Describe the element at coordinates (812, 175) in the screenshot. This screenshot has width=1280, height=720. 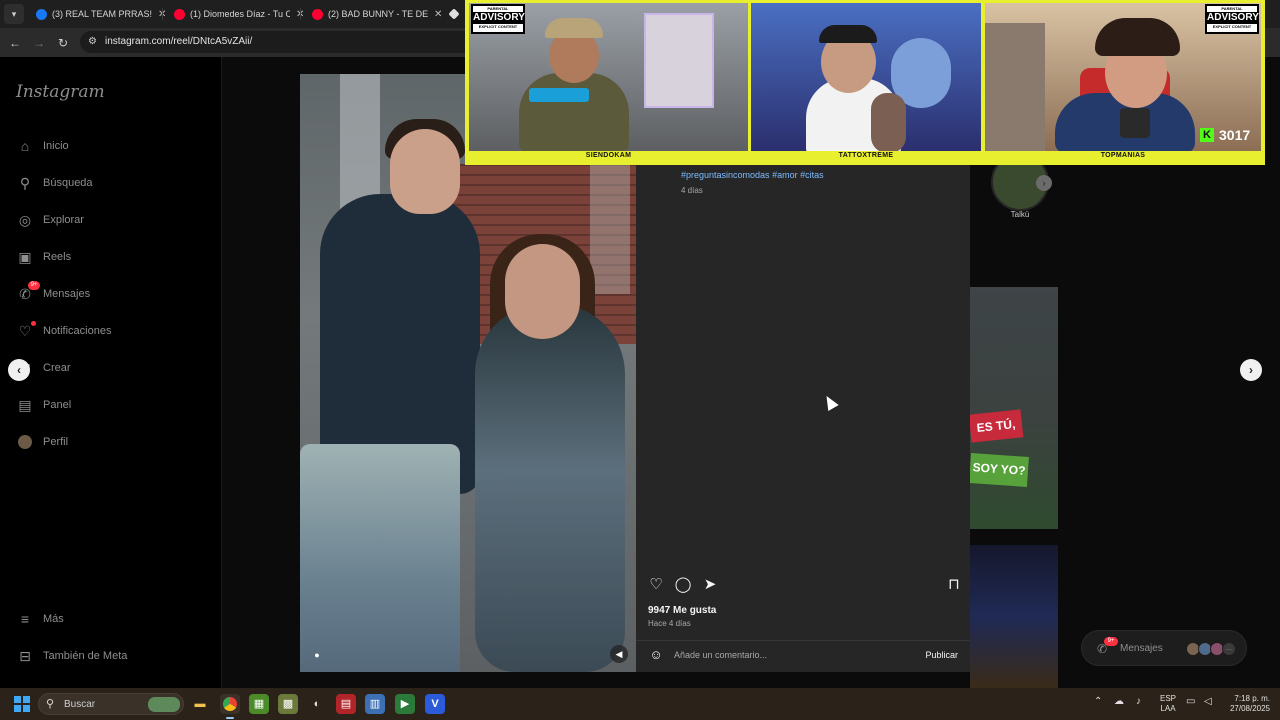
I see `hashtag-link: #citas` at that location.